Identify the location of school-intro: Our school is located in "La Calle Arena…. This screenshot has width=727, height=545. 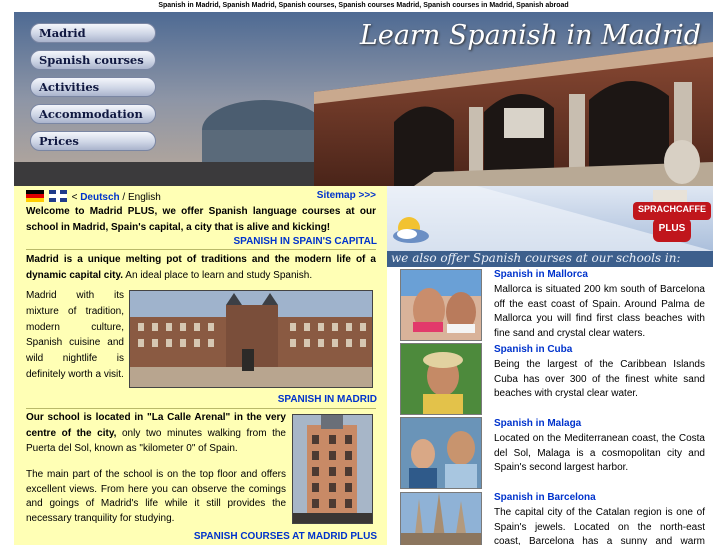
(156, 433).